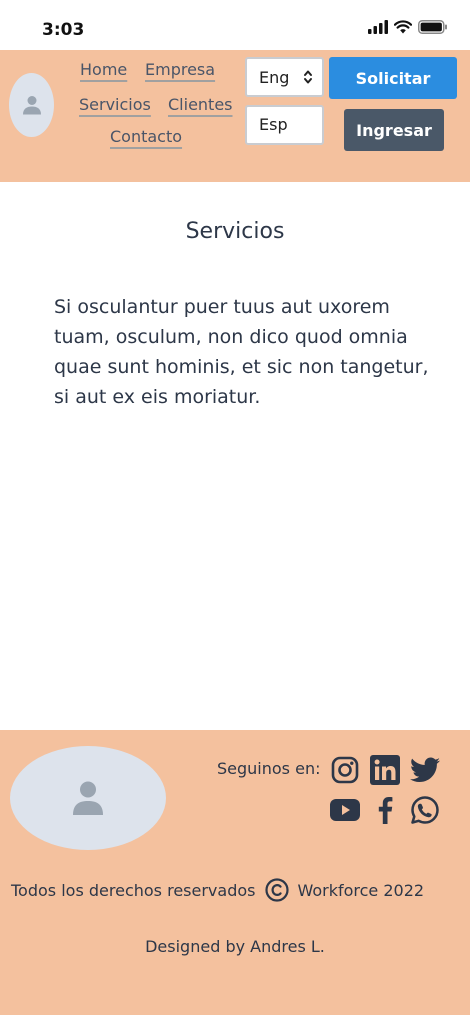 Image resolution: width=470 pixels, height=1015 pixels. Describe the element at coordinates (235, 231) in the screenshot. I see `page-title: Servicios` at that location.